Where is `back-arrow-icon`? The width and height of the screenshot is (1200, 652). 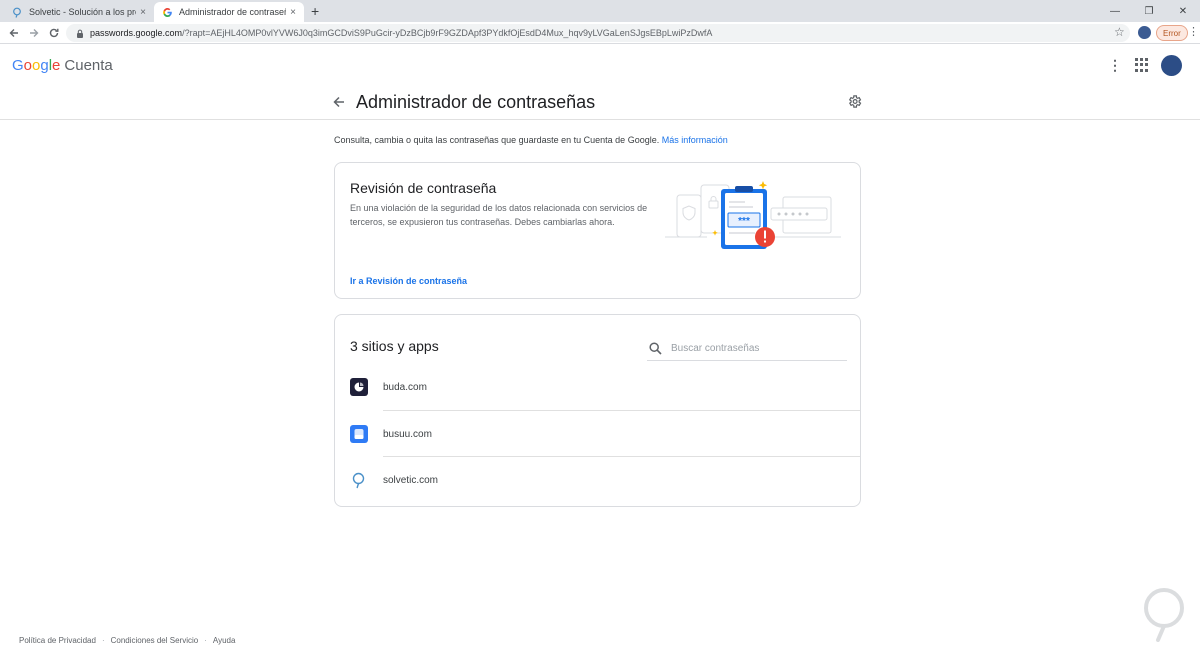 back-arrow-icon is located at coordinates (339, 102).